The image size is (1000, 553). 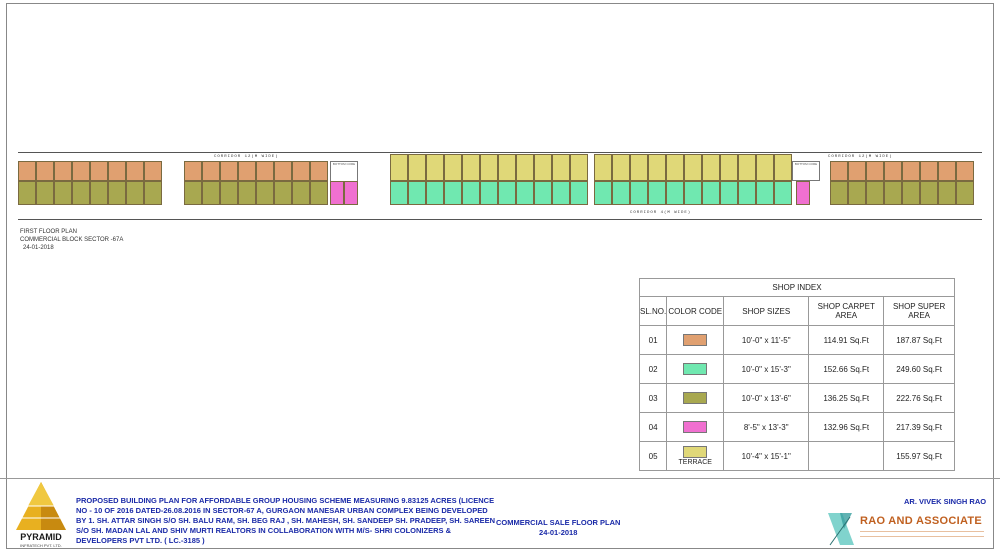 What do you see at coordinates (90, 193) in the screenshot?
I see `block-1-lower-row` at bounding box center [90, 193].